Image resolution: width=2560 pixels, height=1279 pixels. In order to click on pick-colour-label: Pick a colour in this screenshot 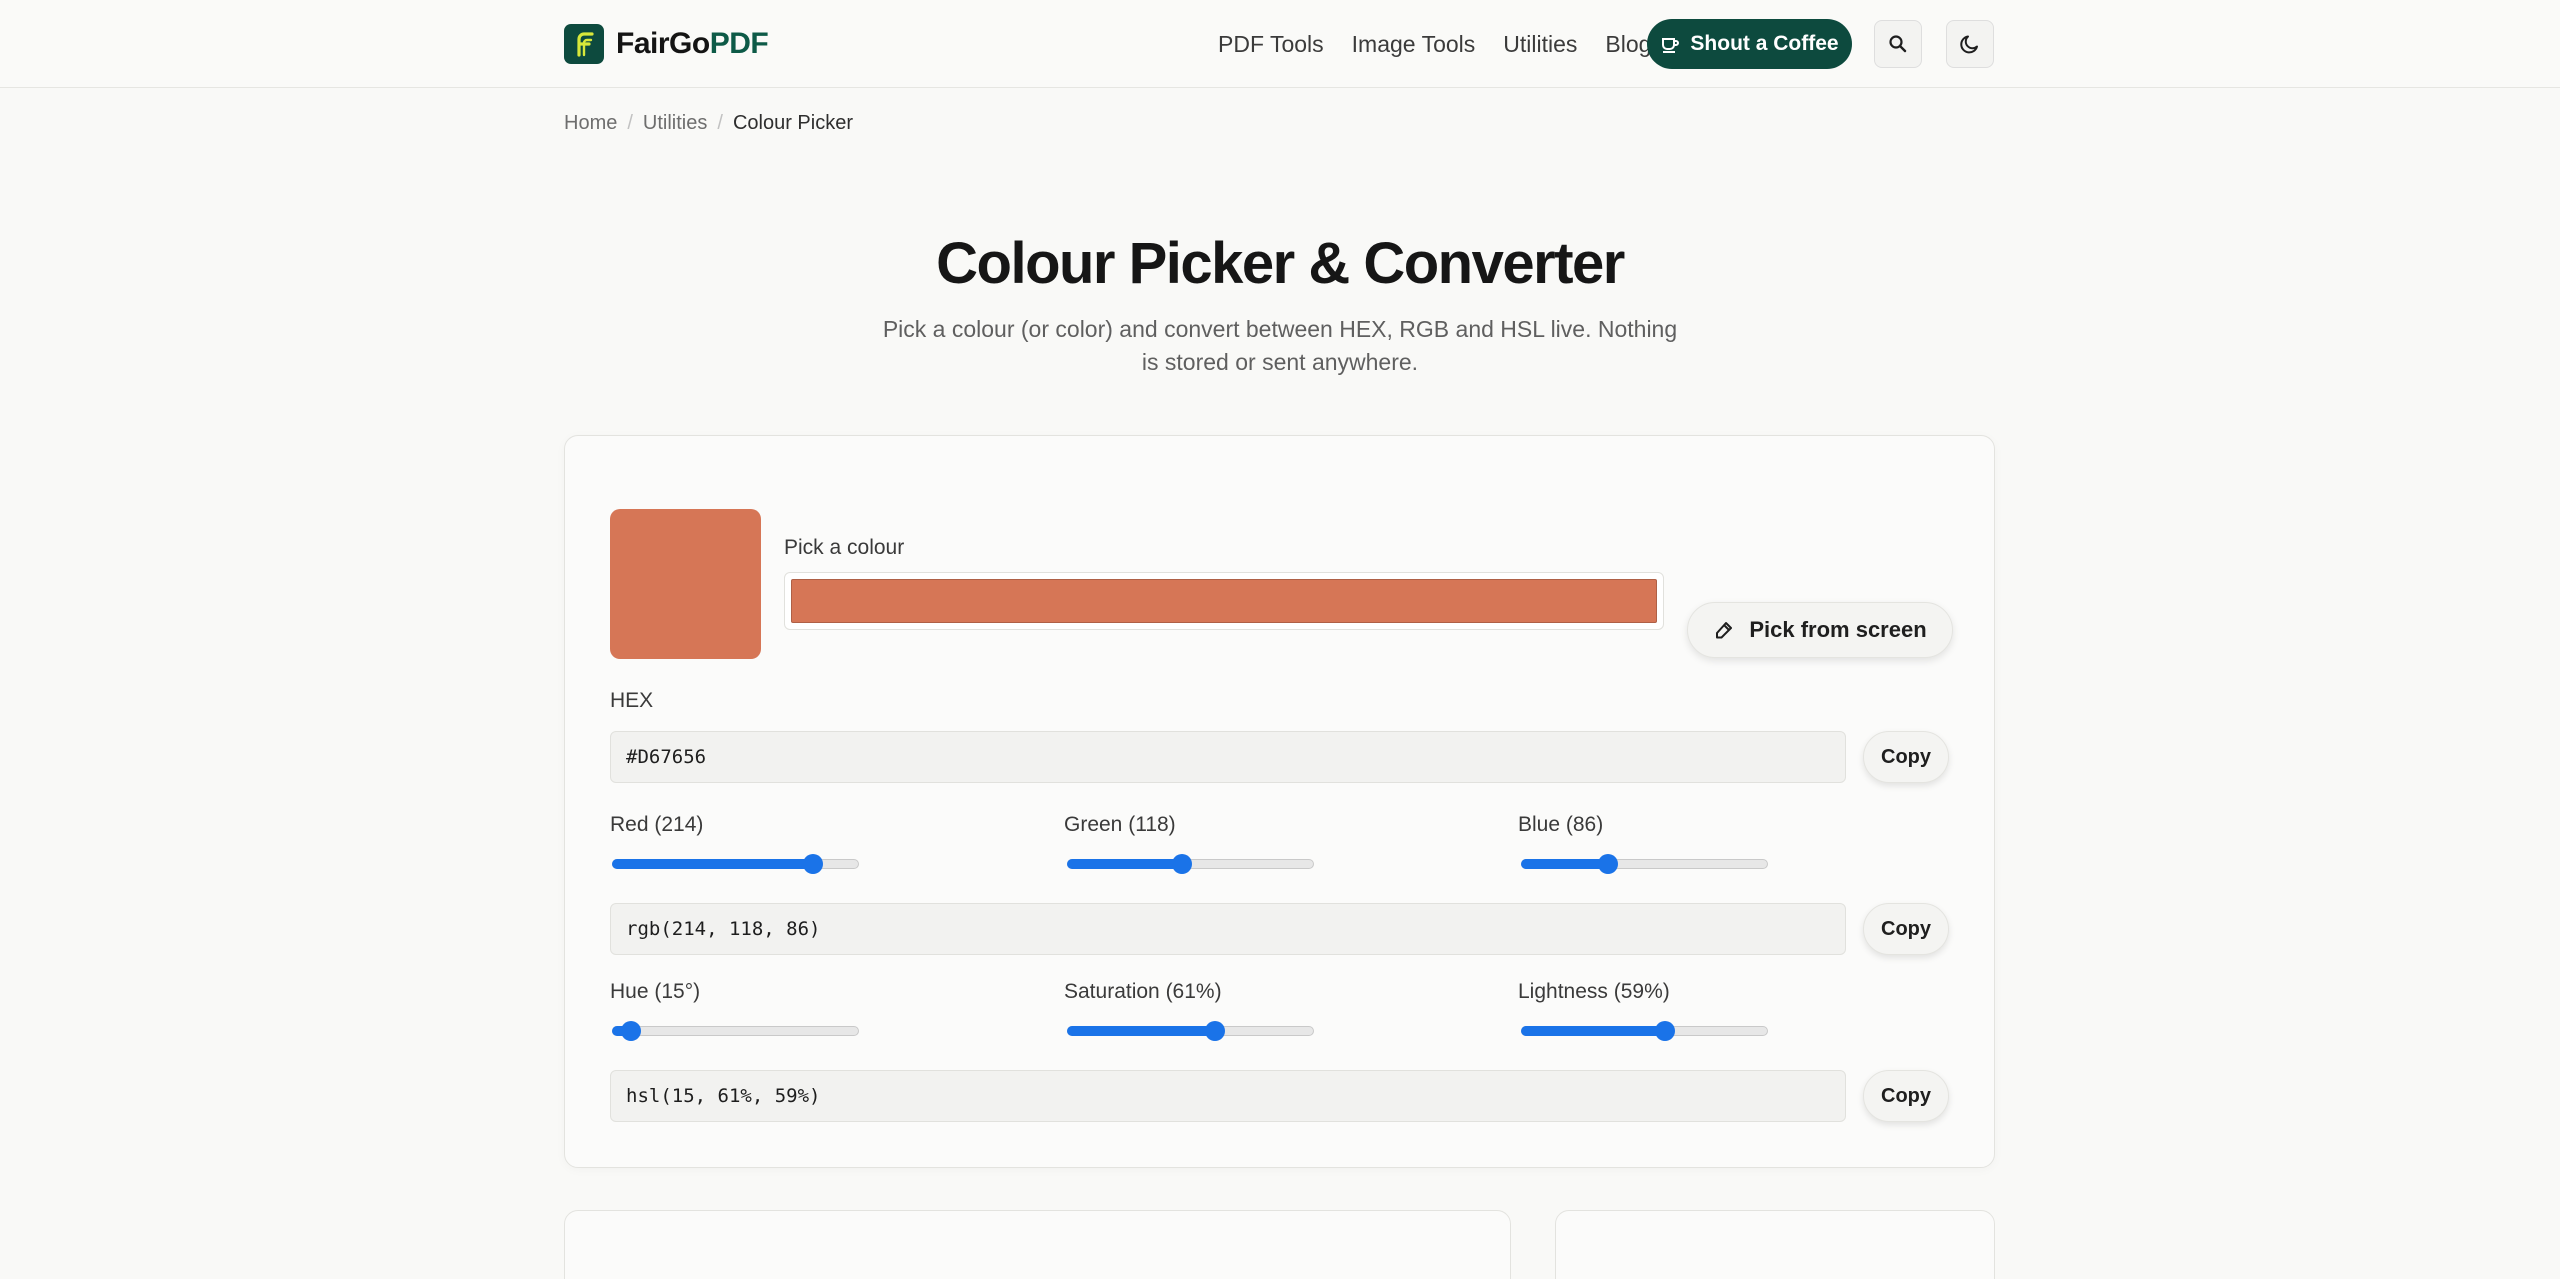, I will do `click(844, 547)`.